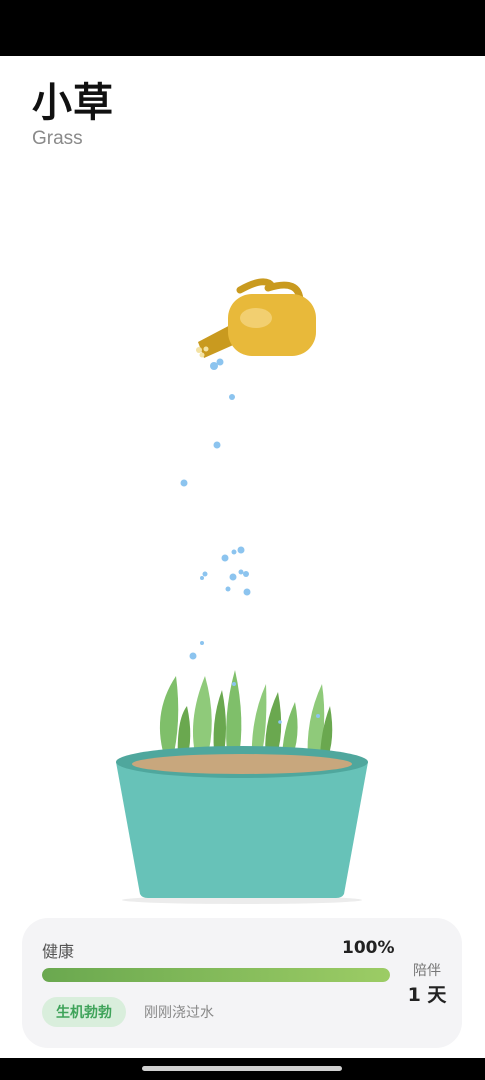 The width and height of the screenshot is (485, 1080). I want to click on plant-pot-icon, so click(242, 825).